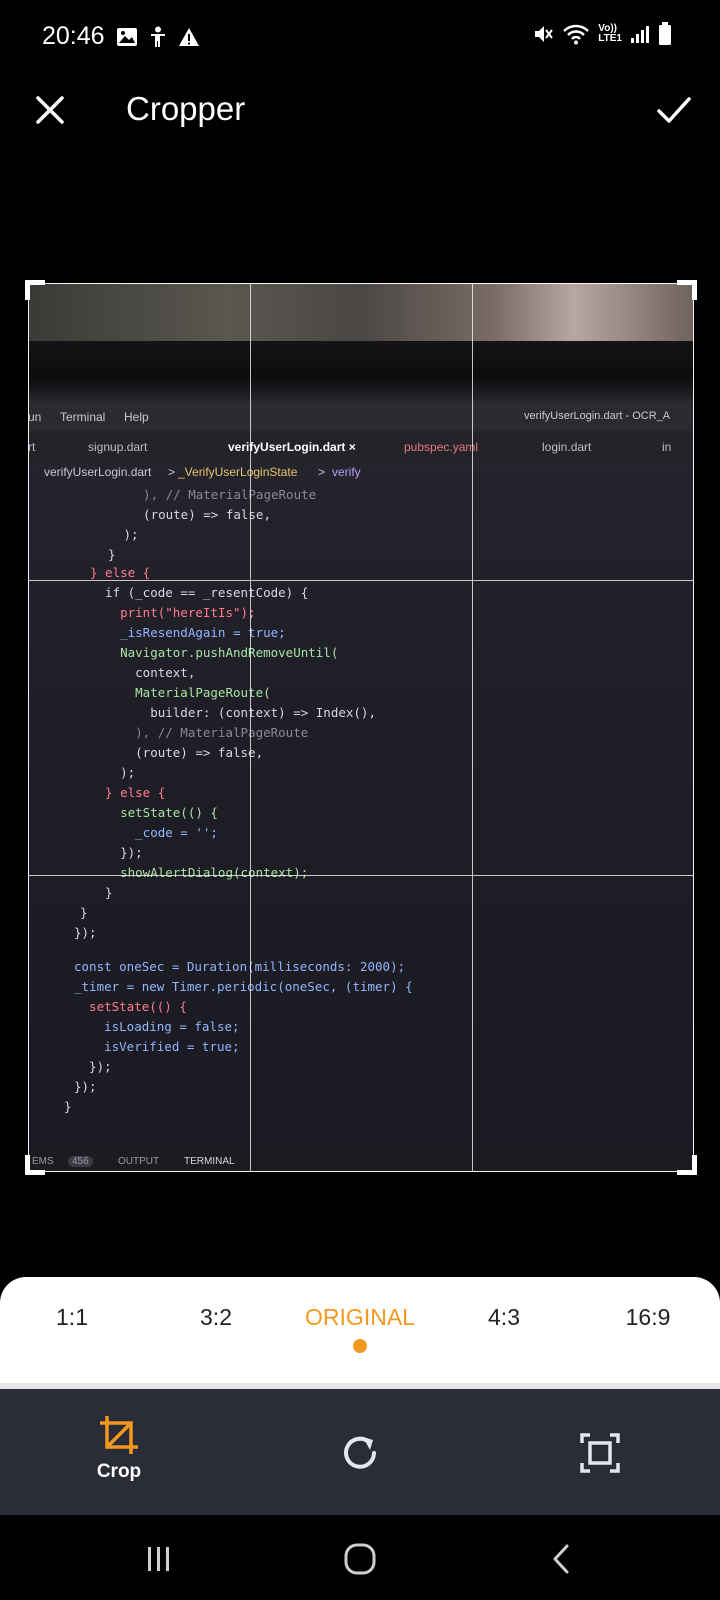 This screenshot has height=1600, width=720. What do you see at coordinates (238, 472) in the screenshot?
I see `photo-crumb: _VerifyUserLoginState` at bounding box center [238, 472].